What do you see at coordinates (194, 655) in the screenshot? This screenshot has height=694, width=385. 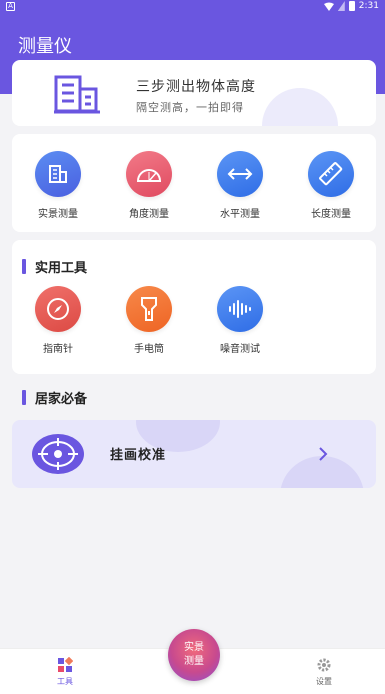 I see `real-scene-measure-fab: 实景 测量` at bounding box center [194, 655].